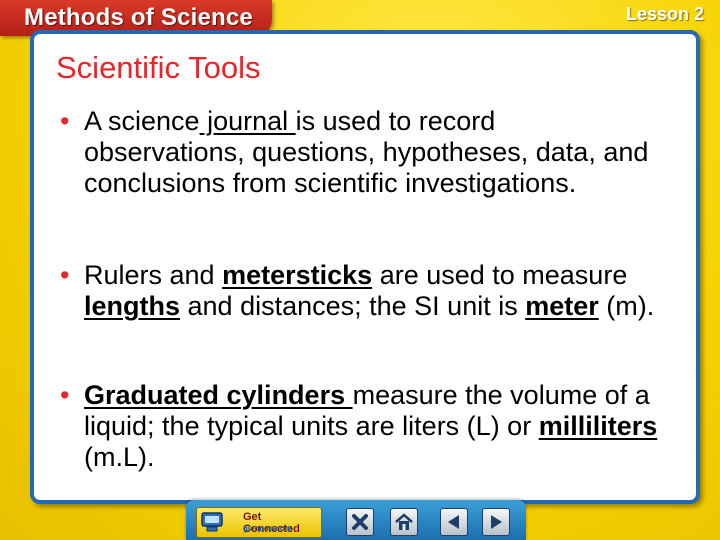 The height and width of the screenshot is (540, 720). I want to click on back-arrow-icon, so click(453, 522).